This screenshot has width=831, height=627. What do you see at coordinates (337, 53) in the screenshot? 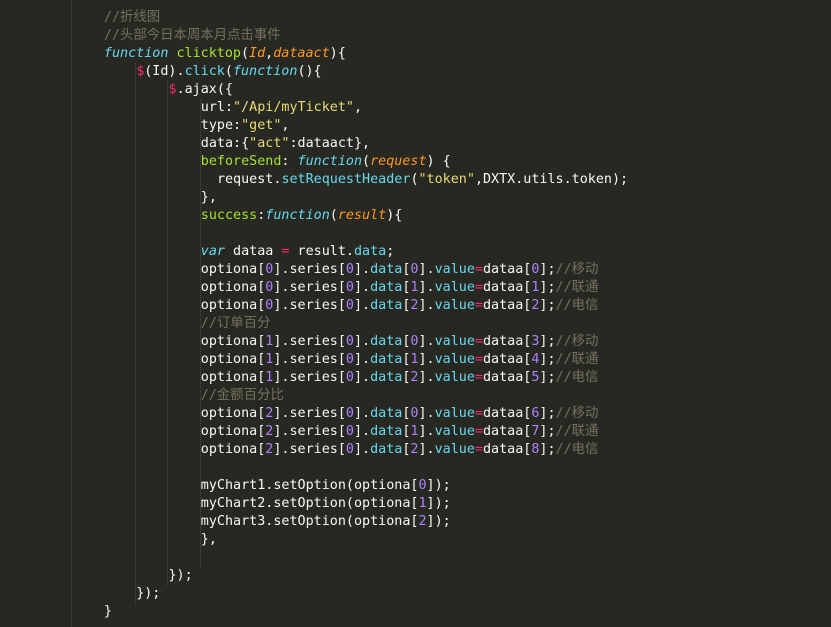
I see `code-token-plain: ){` at bounding box center [337, 53].